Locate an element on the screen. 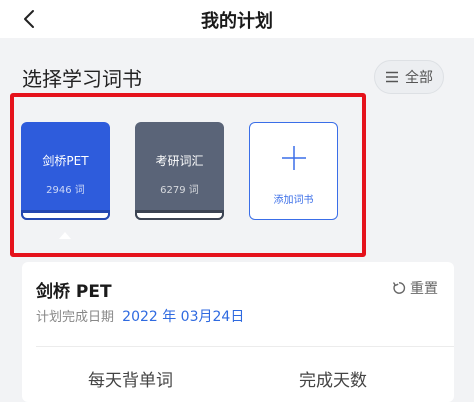  plan-date-row: 计划完成日期 2022 年 03月24日 is located at coordinates (140, 316).